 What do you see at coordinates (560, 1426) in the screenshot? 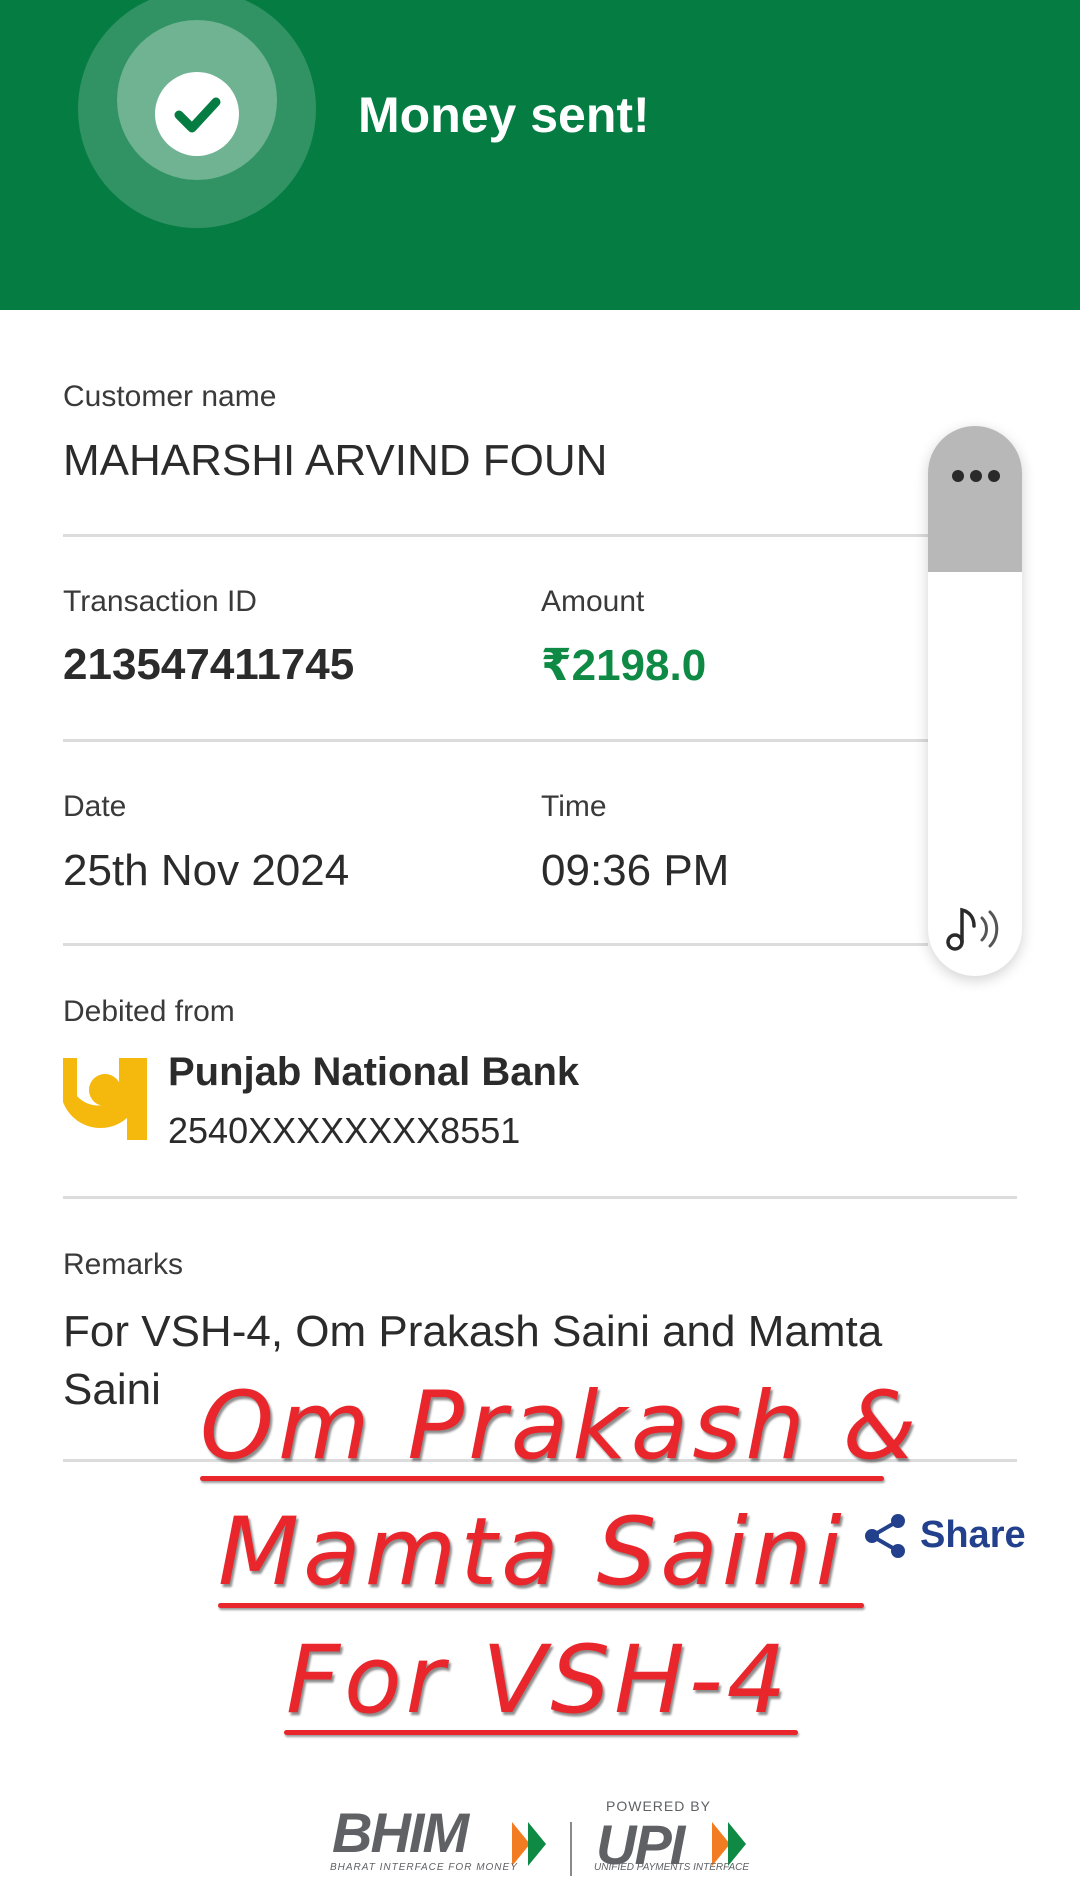
I see `handwritten-line-1: Om Prakash &` at bounding box center [560, 1426].